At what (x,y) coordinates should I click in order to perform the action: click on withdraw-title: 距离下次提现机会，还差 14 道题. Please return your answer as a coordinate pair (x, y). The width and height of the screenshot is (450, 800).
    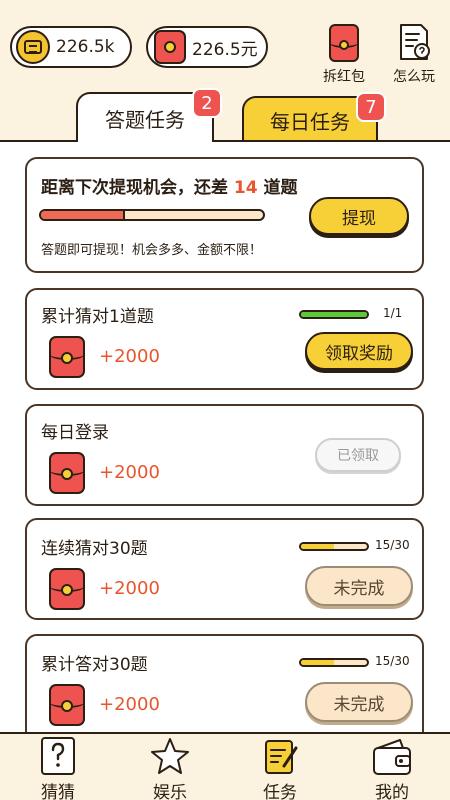
    Looking at the image, I should click on (169, 188).